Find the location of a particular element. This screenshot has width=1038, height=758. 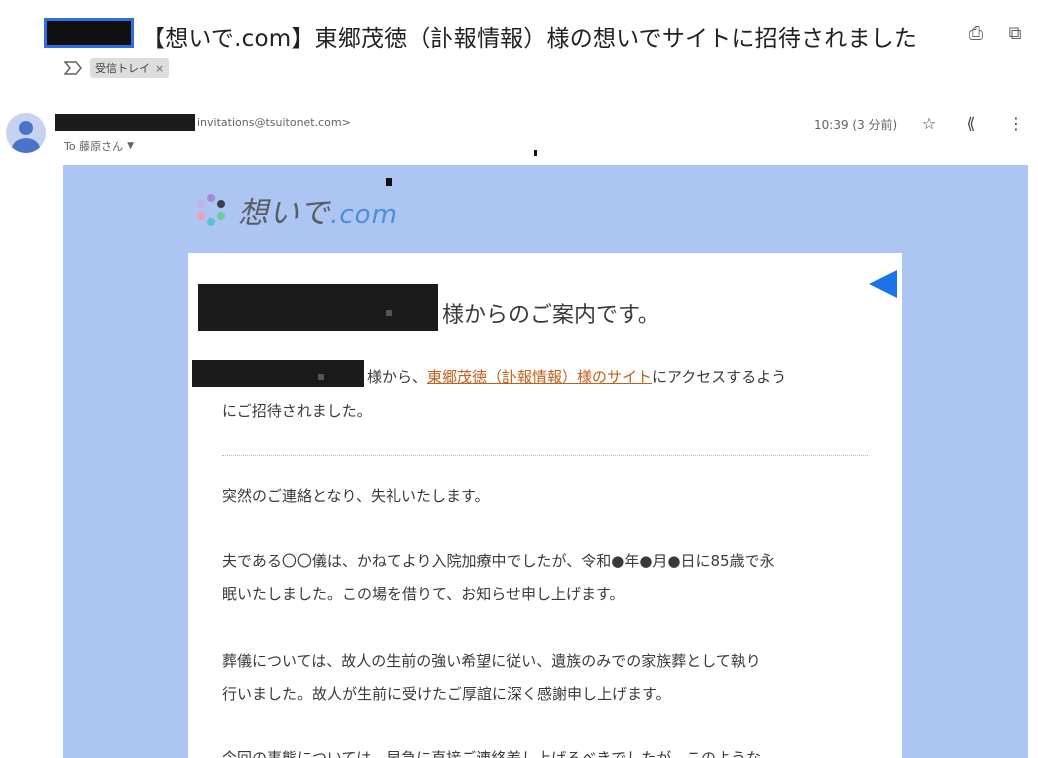

invite-line-2: にご招待されました。 is located at coordinates (297, 411).